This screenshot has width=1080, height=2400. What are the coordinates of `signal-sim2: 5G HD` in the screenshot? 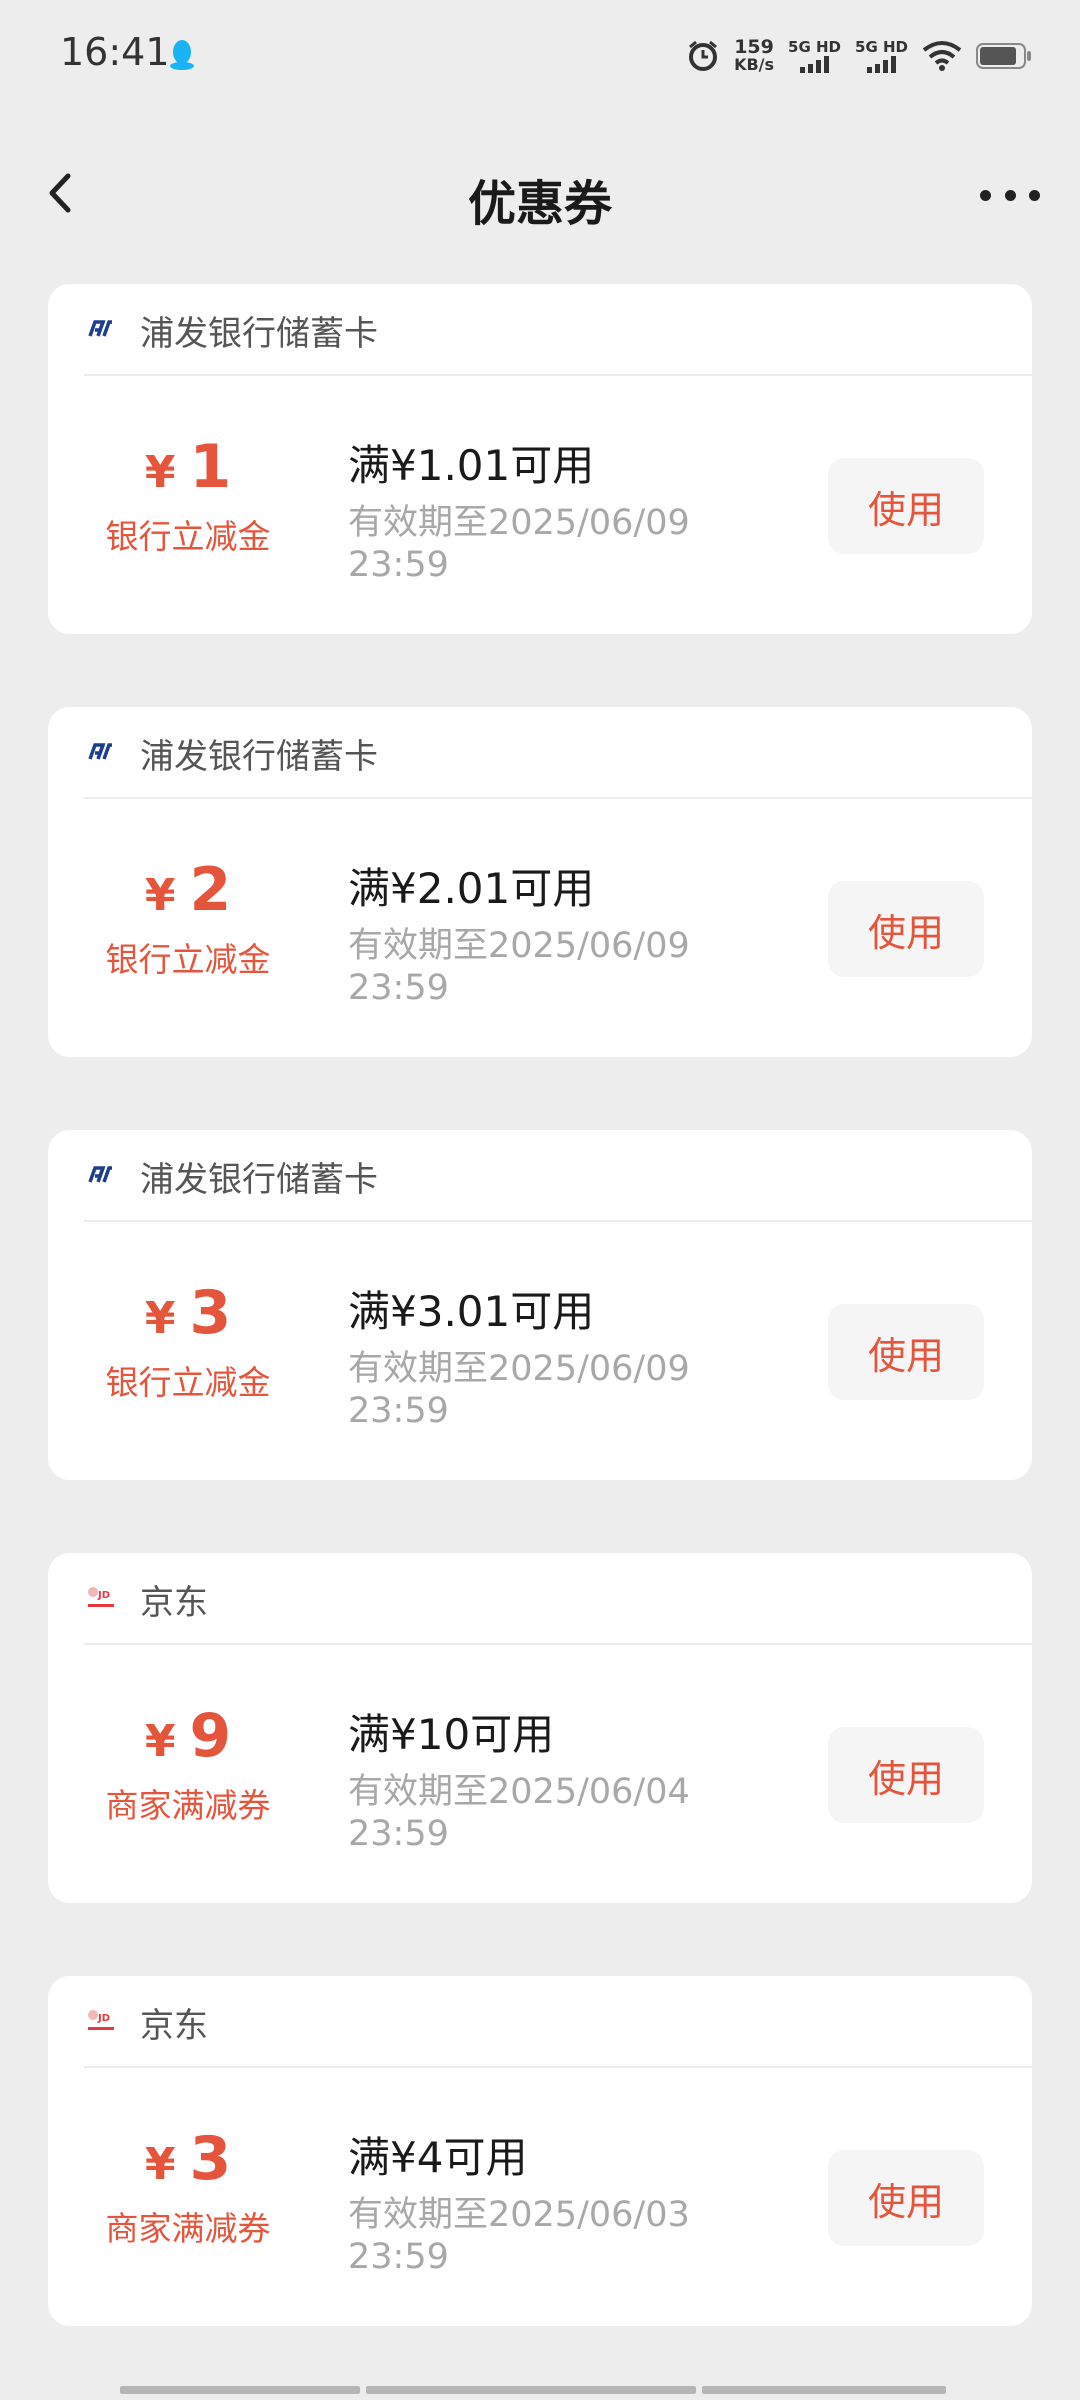 It's located at (881, 56).